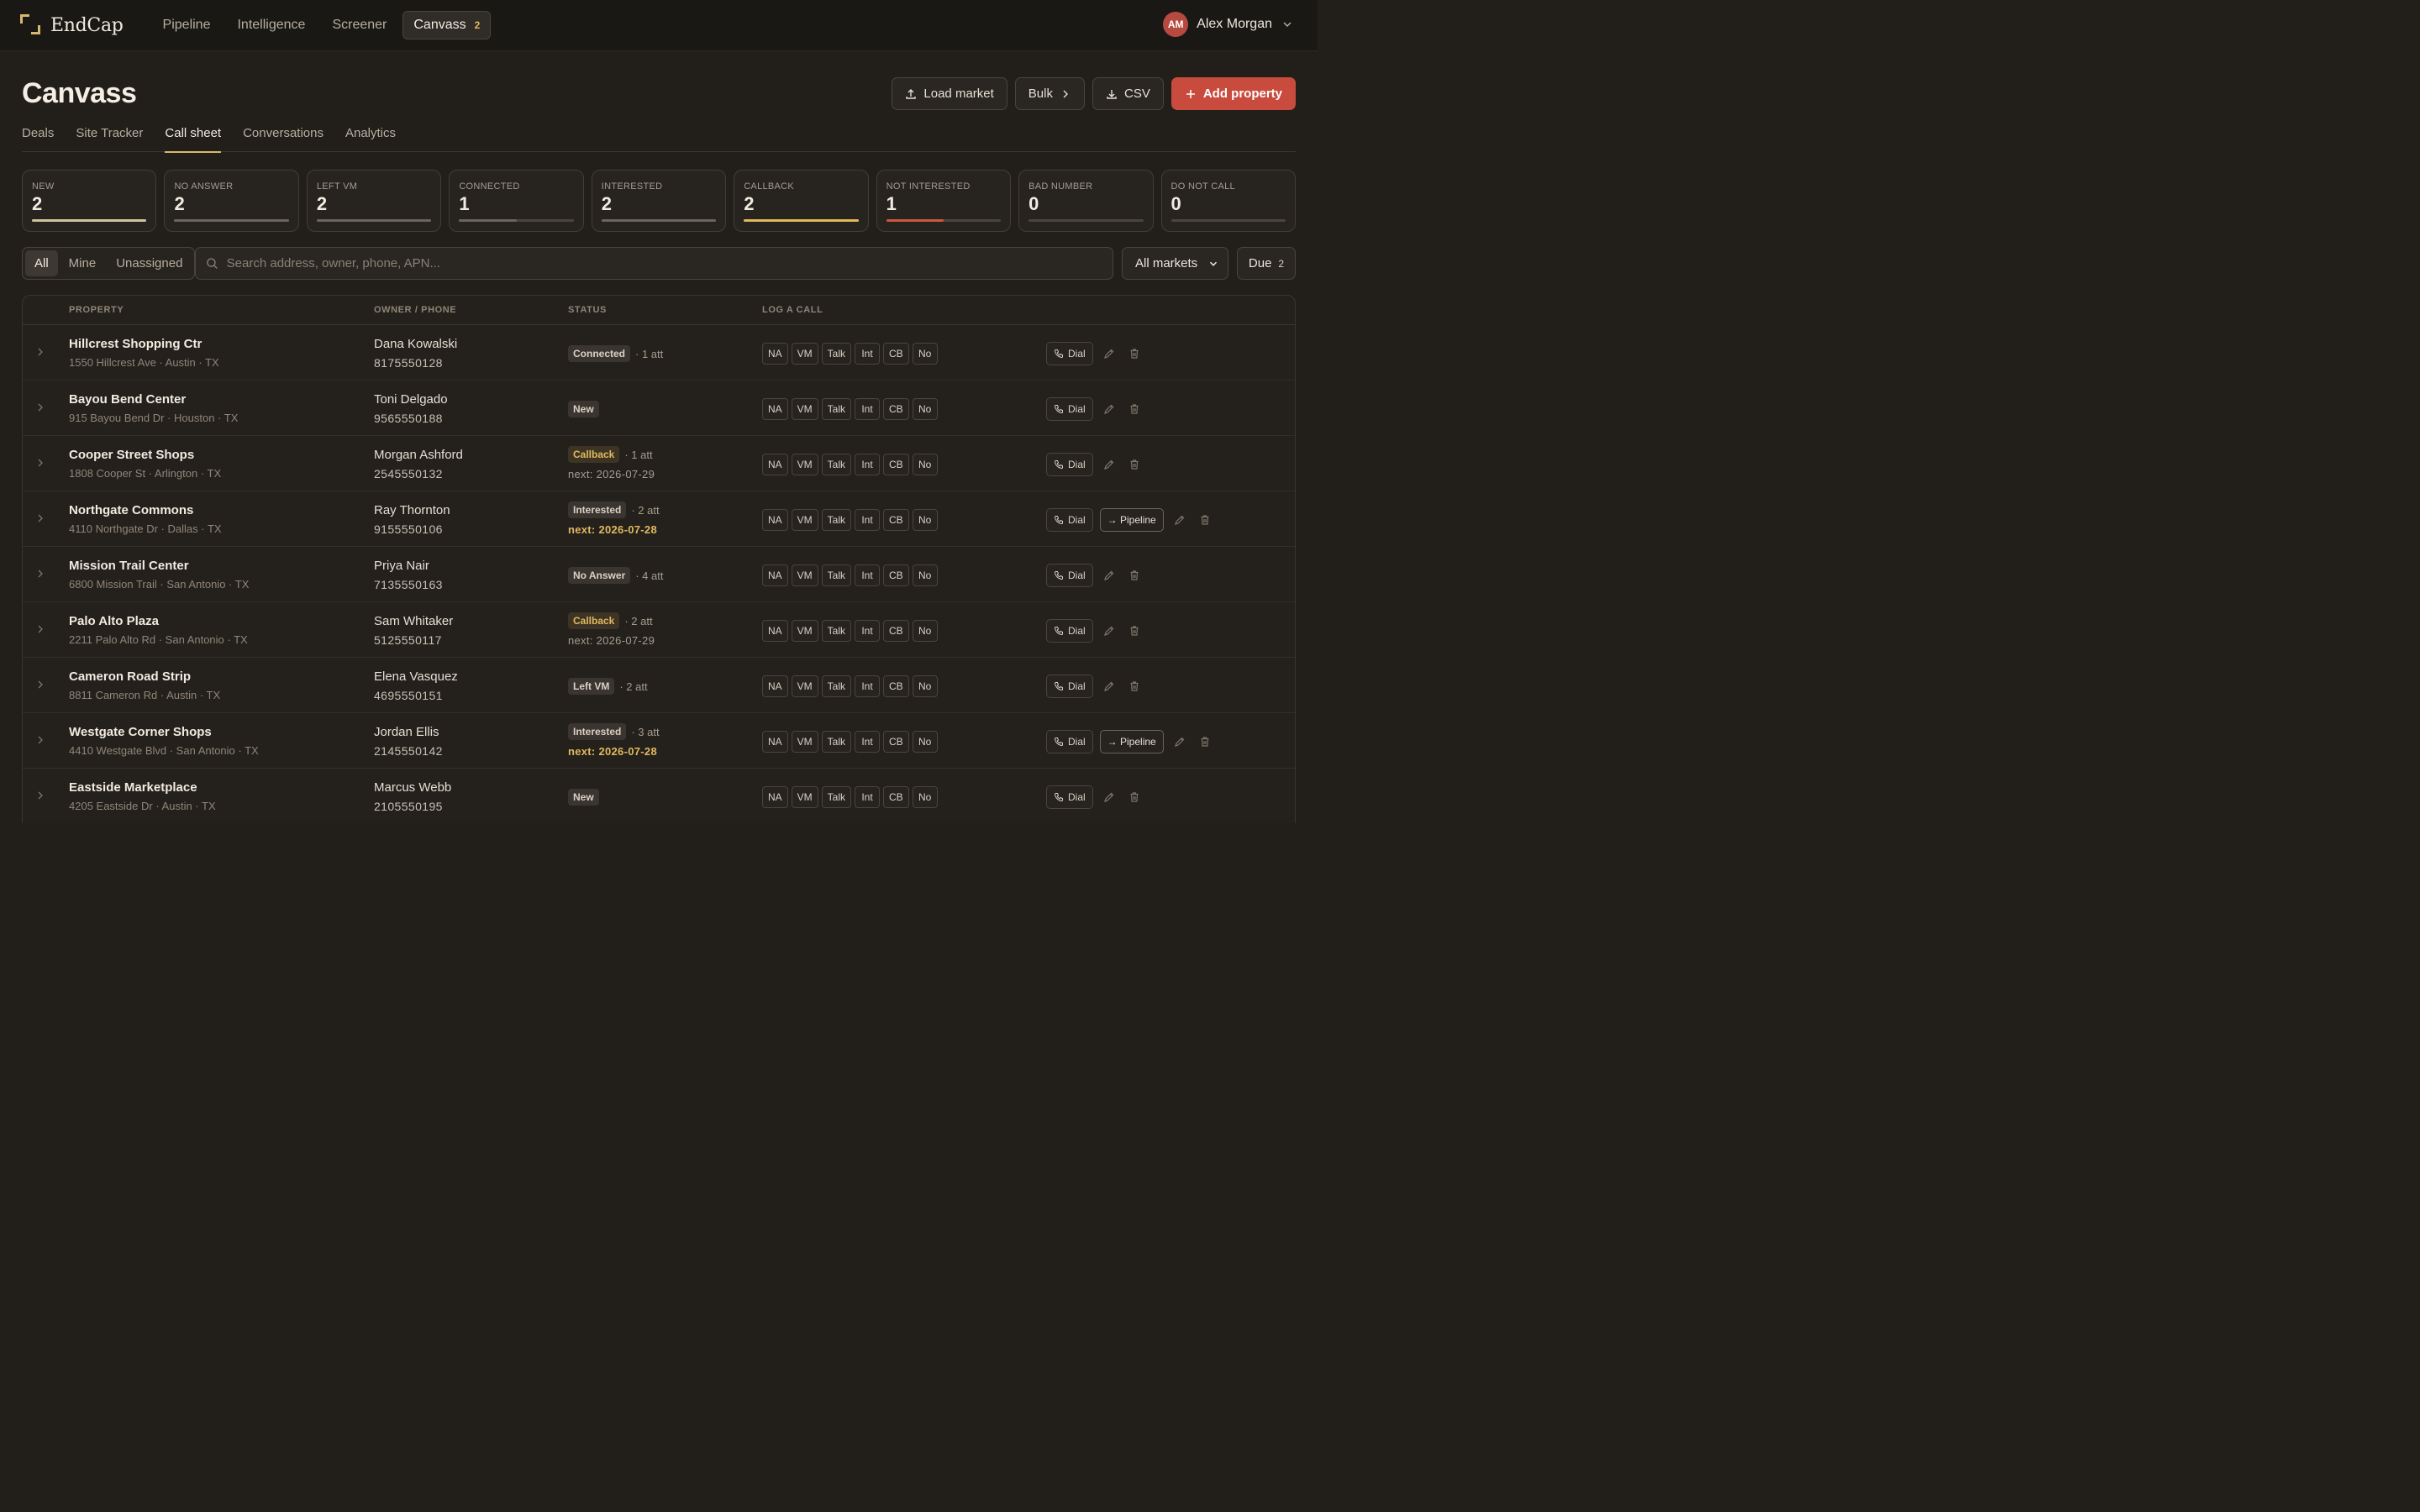  Describe the element at coordinates (1049, 93) in the screenshot. I see `bulk-button: Bulk` at that location.